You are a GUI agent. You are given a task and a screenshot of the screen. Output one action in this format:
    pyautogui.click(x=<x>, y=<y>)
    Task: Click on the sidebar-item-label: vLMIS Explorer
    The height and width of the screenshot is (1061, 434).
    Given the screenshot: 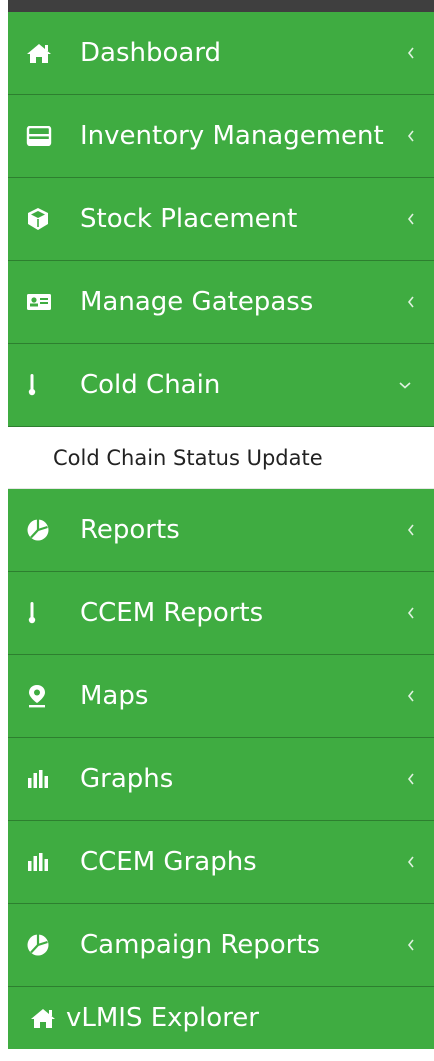 What is the action you would take?
    pyautogui.click(x=162, y=1018)
    